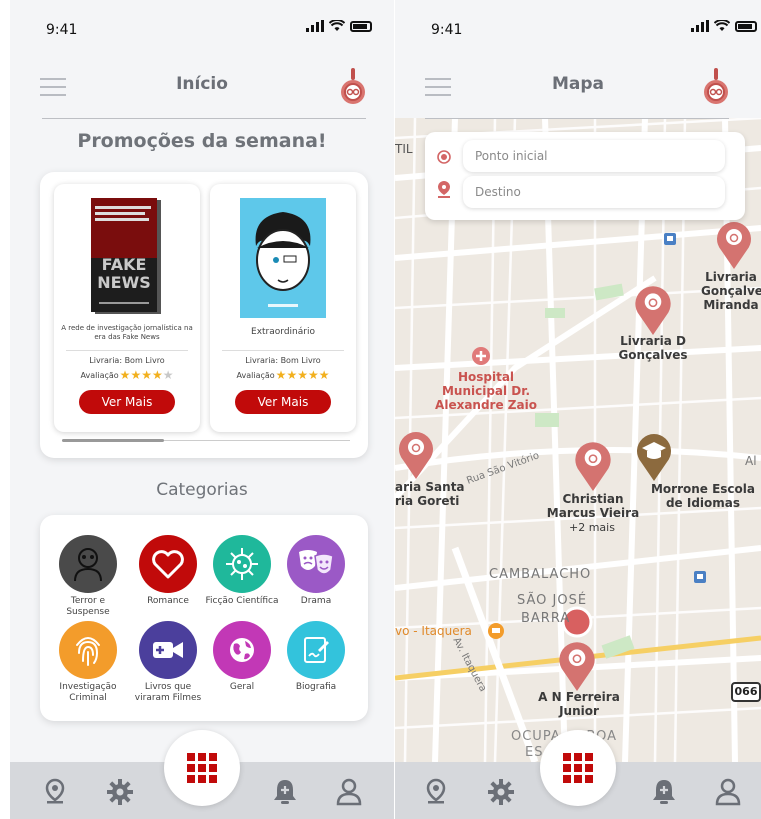 This screenshot has height=819, width=761. What do you see at coordinates (577, 665) in the screenshot?
I see `map-pin-an-ferreira-junior` at bounding box center [577, 665].